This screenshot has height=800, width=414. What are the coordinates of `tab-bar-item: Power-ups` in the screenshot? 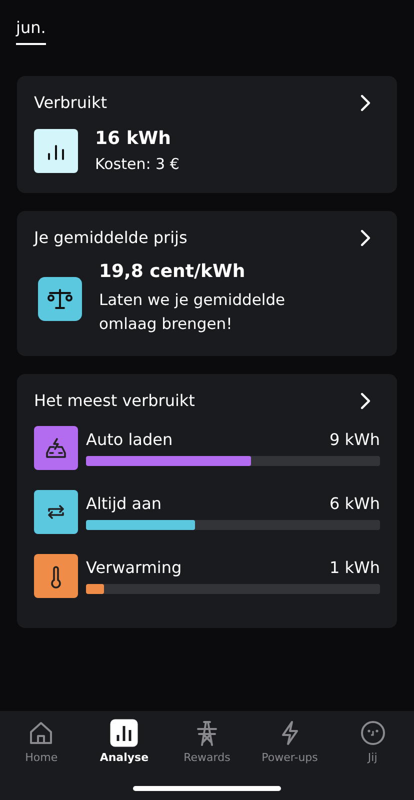 It's located at (290, 741).